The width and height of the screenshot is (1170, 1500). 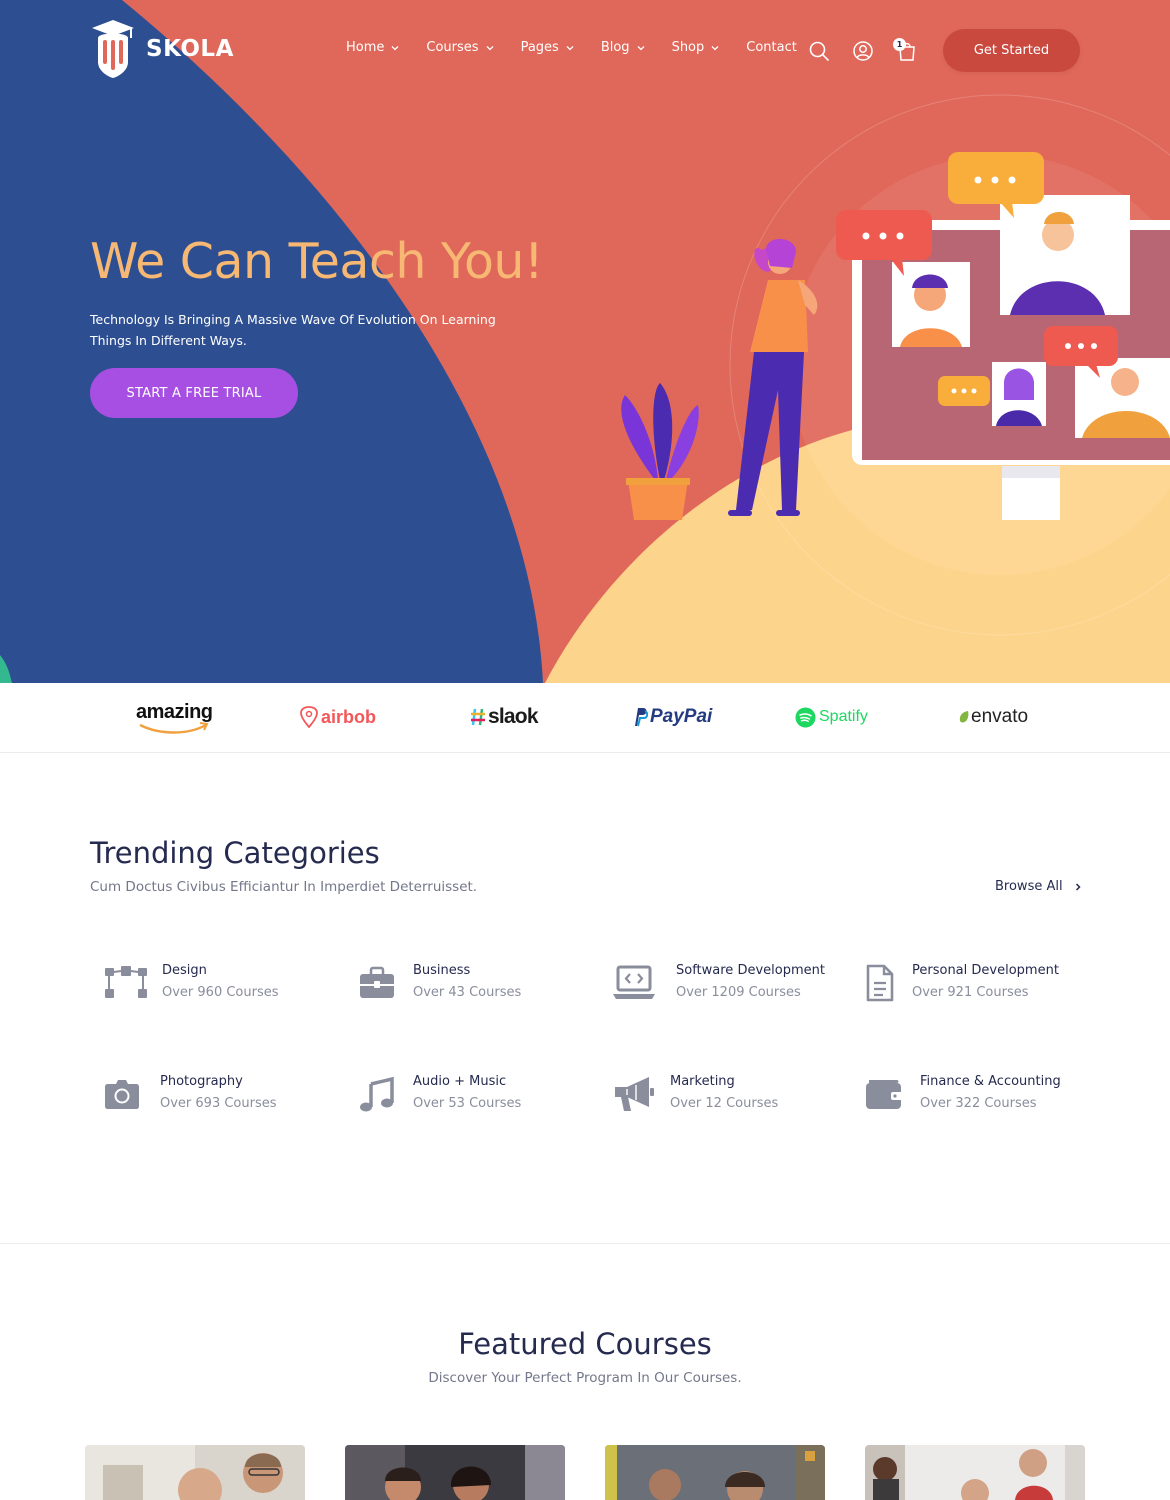 I want to click on main-menu: Home Courses Pages Blog Shop Contact, so click(x=584, y=47).